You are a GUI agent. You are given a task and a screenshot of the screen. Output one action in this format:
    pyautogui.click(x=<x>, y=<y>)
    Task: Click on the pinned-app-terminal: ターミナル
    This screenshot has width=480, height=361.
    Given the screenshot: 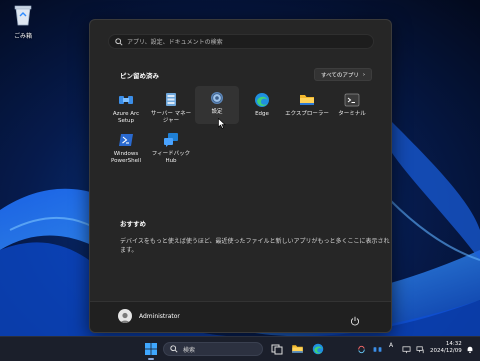 What is the action you would take?
    pyautogui.click(x=352, y=107)
    